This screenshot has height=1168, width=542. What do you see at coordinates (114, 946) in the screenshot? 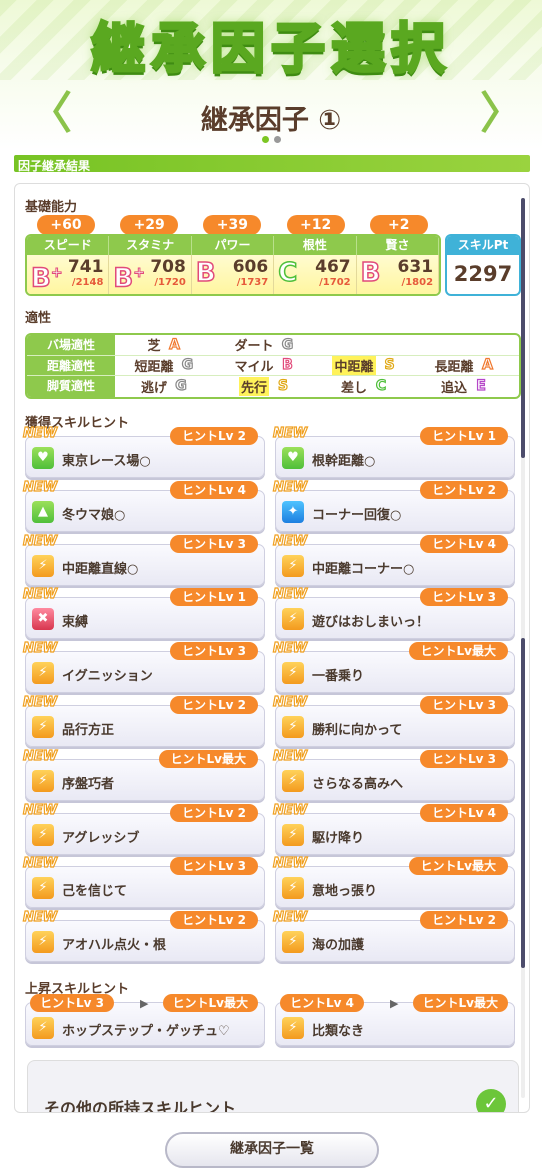
I see `skill-name: アオハル点火・根` at bounding box center [114, 946].